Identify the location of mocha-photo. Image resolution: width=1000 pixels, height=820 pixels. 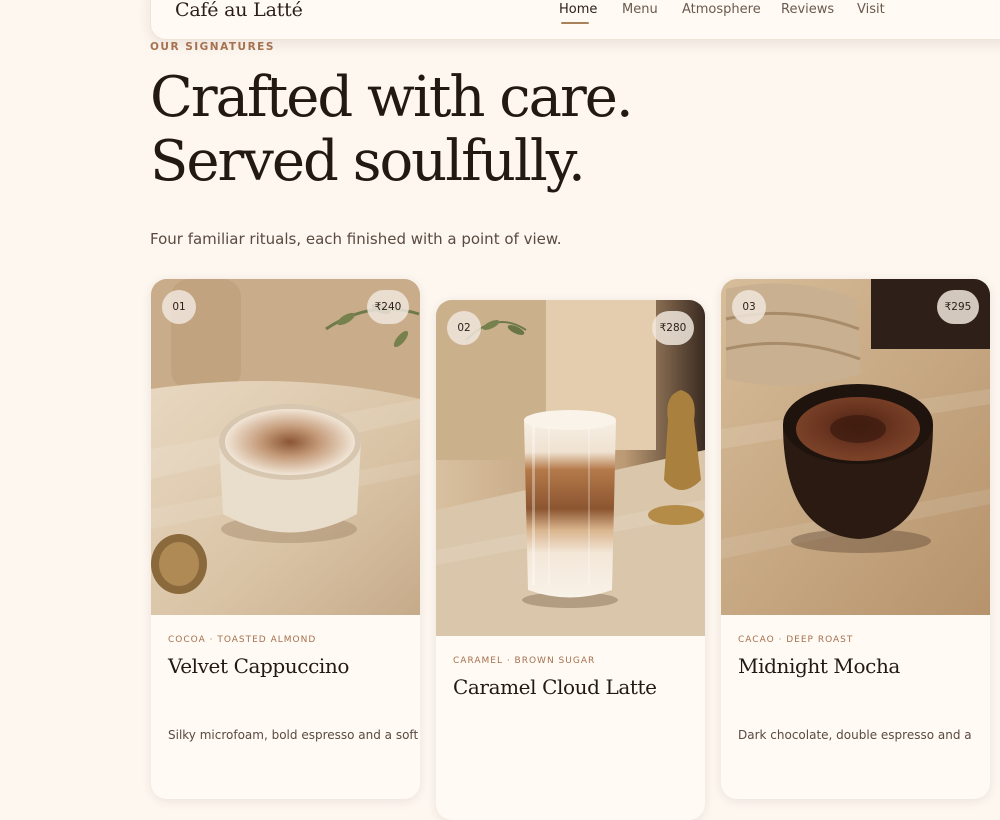
(855, 447).